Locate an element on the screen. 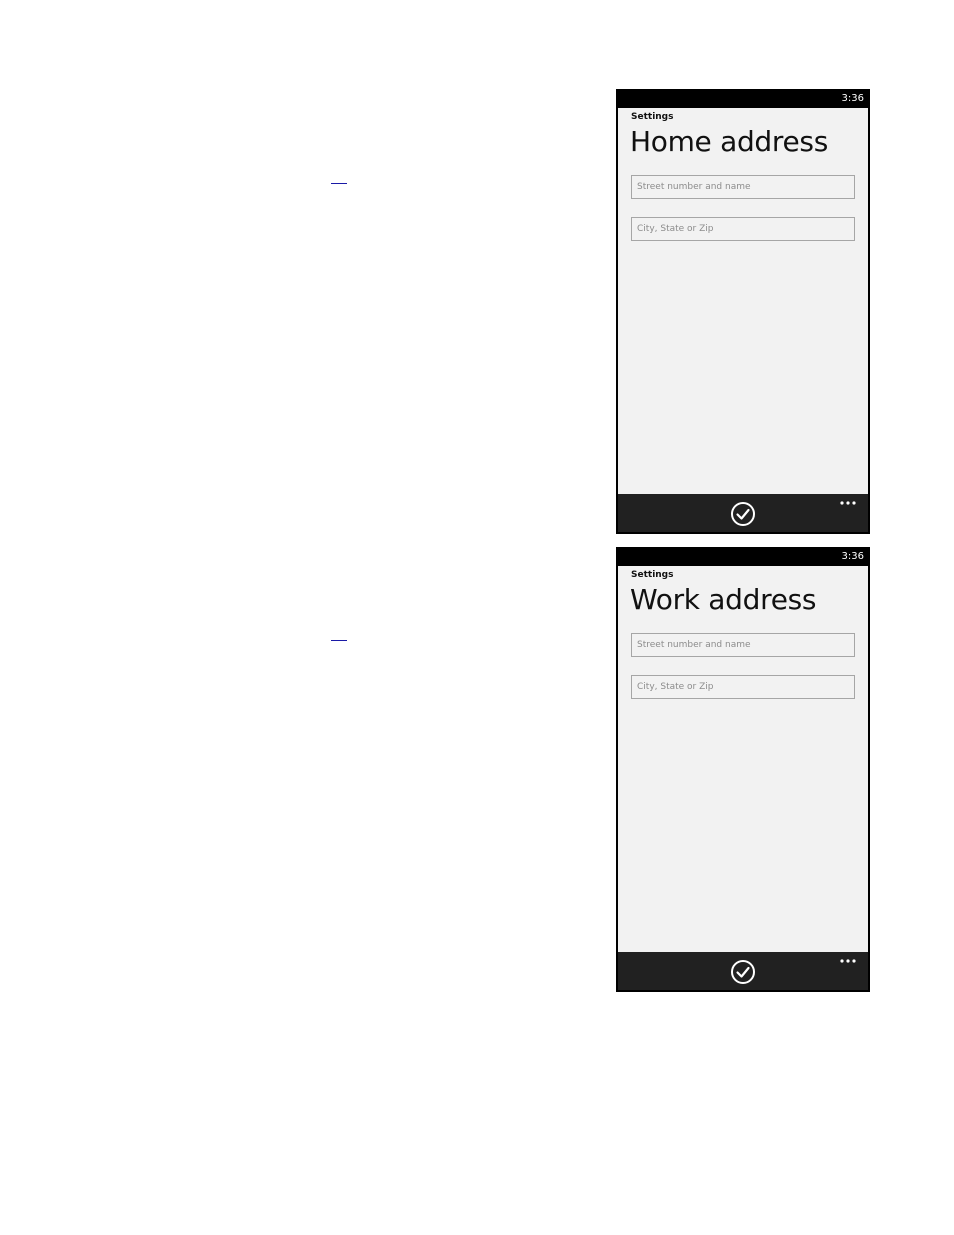 Image resolution: width=954 pixels, height=1235 pixels. phone-screenshot-home-address: 3:36 Settings Home address is located at coordinates (743, 311).